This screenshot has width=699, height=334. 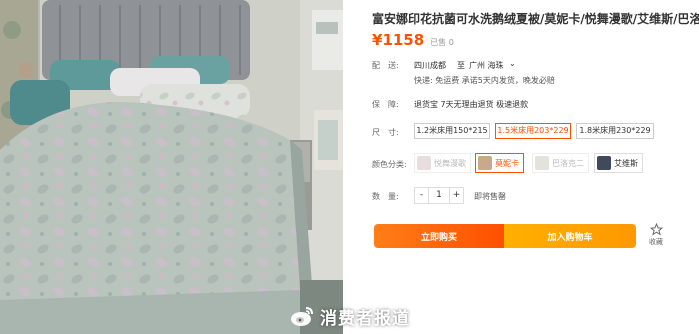 I want to click on color-option-yuewu: 悦舞漫歌, so click(x=442, y=163).